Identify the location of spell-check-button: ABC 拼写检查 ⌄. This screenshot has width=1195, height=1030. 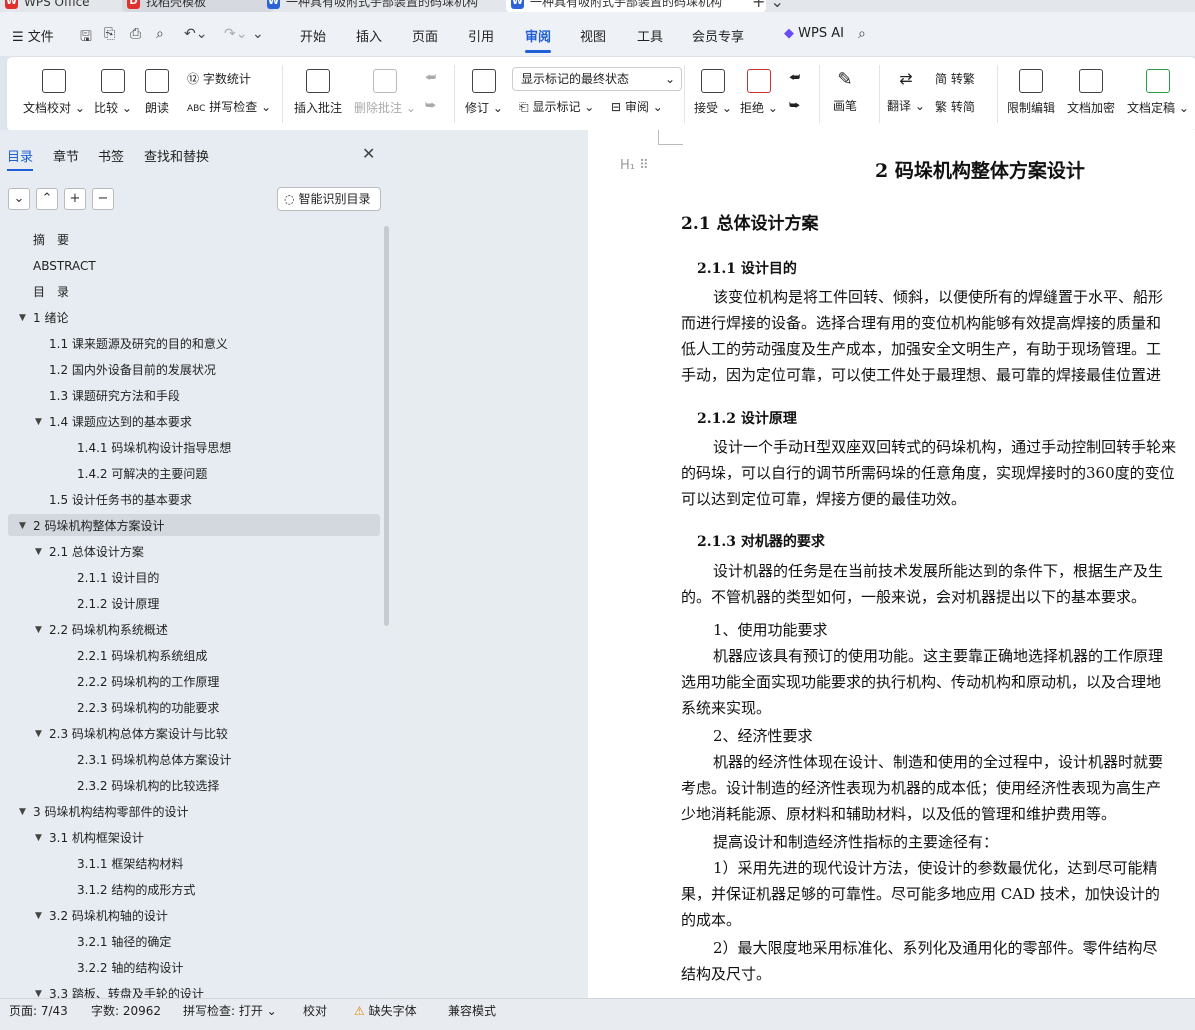
(229, 106).